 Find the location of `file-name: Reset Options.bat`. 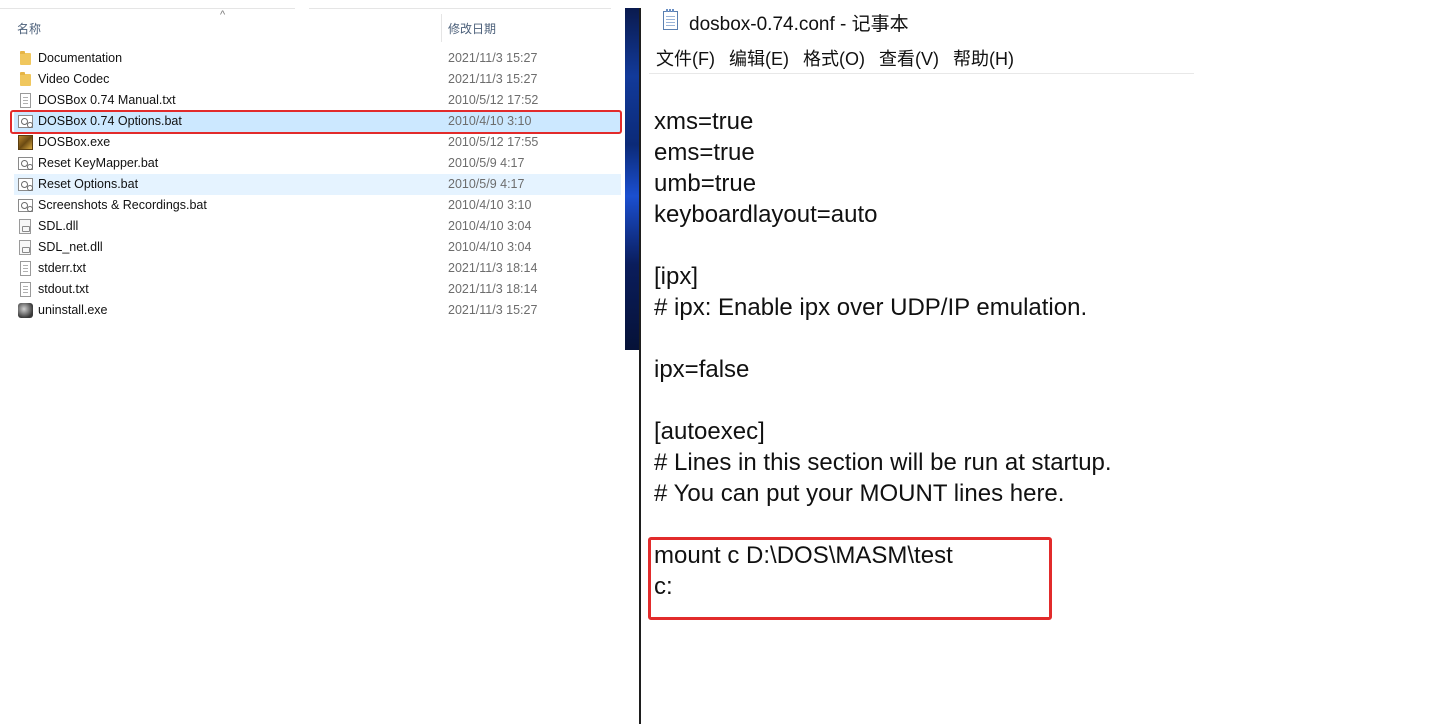

file-name: Reset Options.bat is located at coordinates (88, 184).